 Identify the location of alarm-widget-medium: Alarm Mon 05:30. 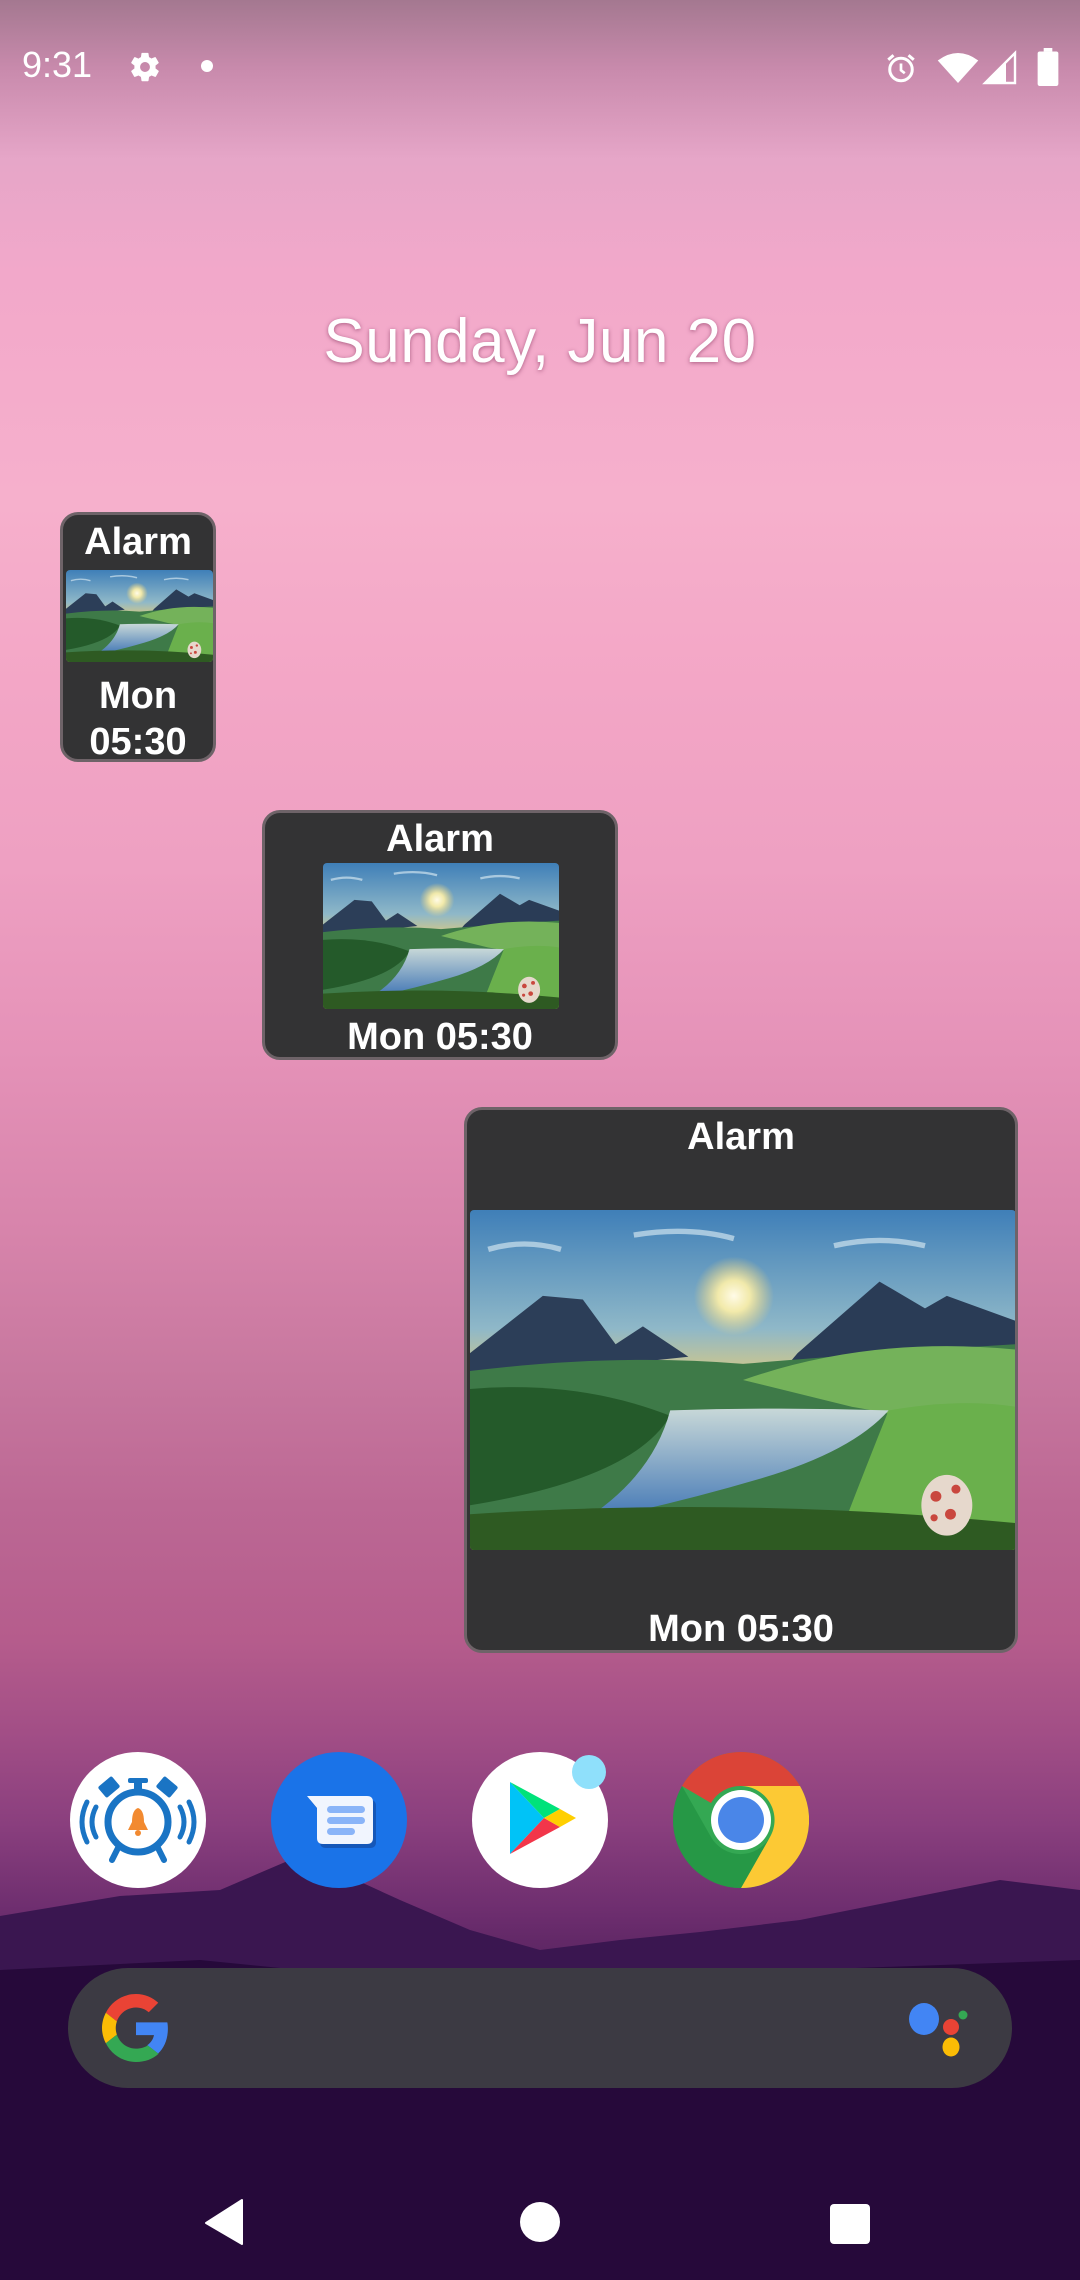
(440, 935).